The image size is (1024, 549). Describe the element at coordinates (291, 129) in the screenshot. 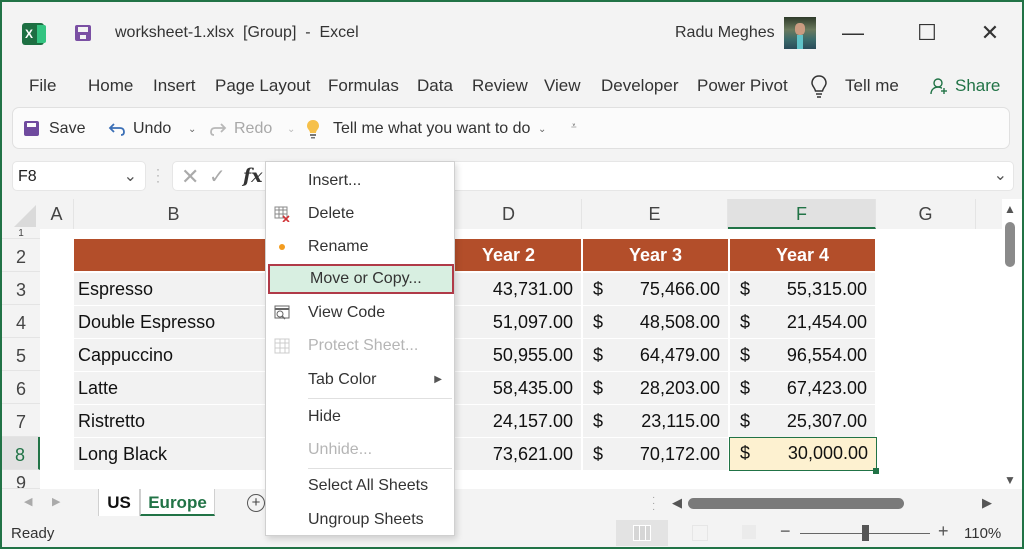

I see `redo-dropdown-icon: ⌄` at that location.